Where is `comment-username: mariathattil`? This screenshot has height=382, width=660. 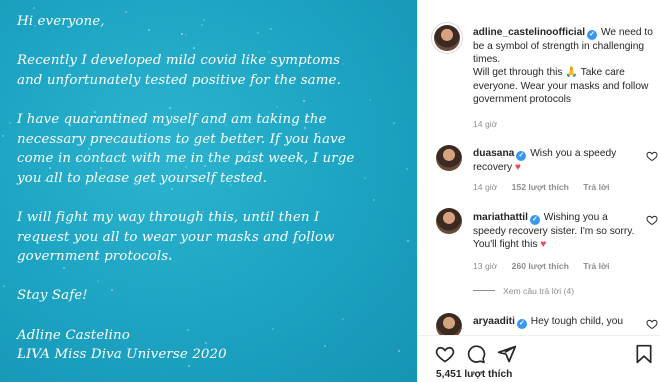
comment-username: mariathattil is located at coordinates (500, 217).